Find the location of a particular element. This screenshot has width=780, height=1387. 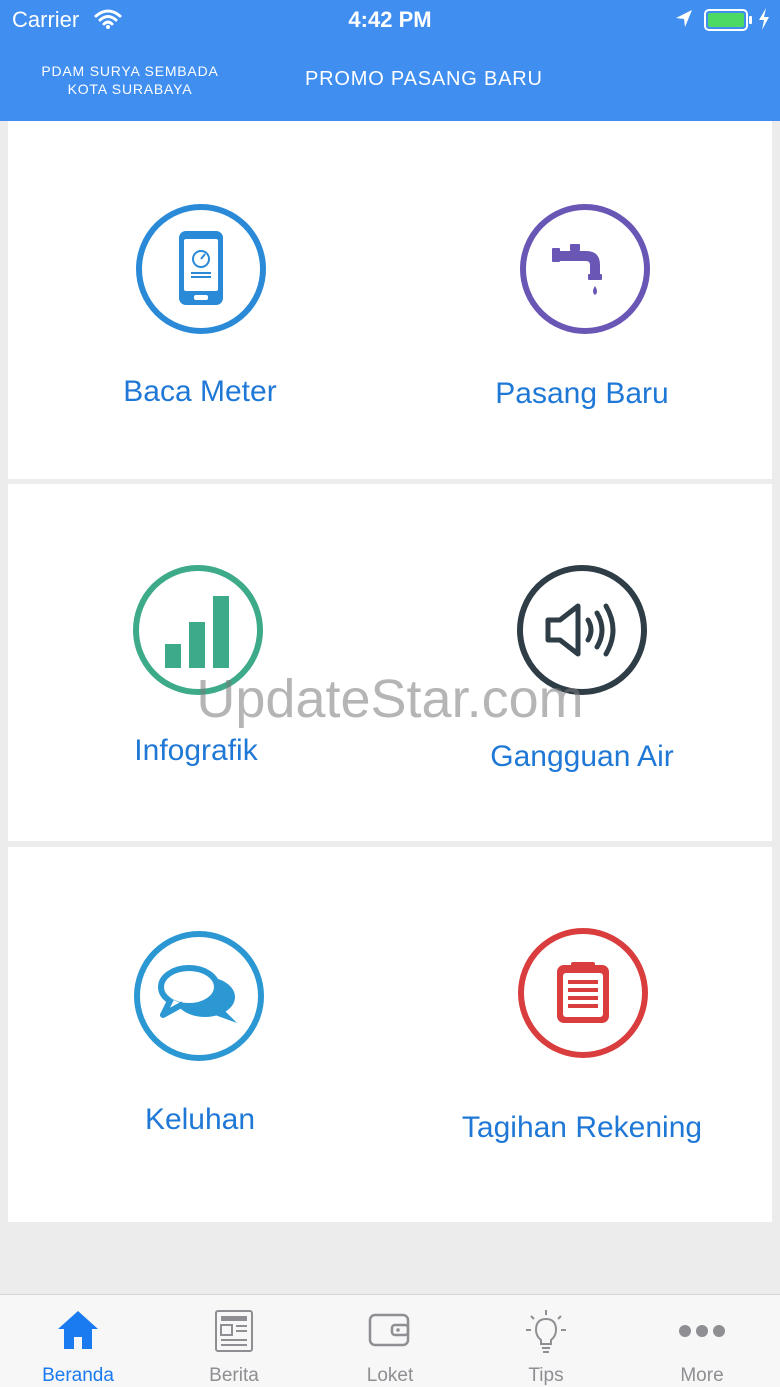

status-bar: Carrier 4:42 PM is located at coordinates (390, 20).